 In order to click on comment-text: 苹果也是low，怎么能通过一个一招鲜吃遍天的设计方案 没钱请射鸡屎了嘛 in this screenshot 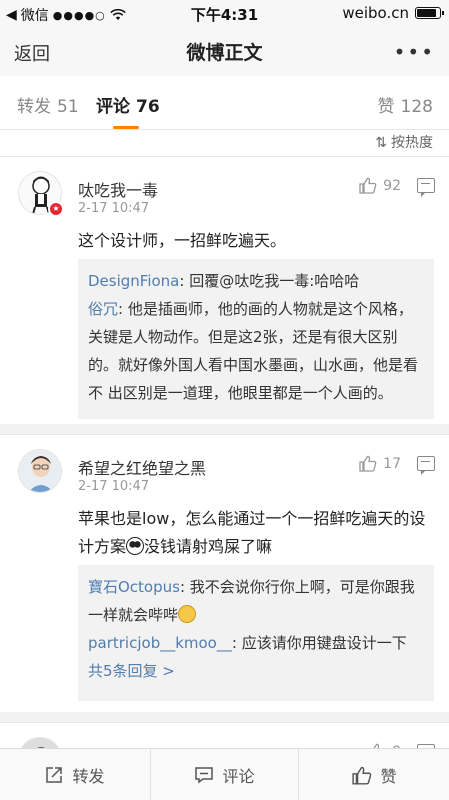, I will do `click(256, 533)`.